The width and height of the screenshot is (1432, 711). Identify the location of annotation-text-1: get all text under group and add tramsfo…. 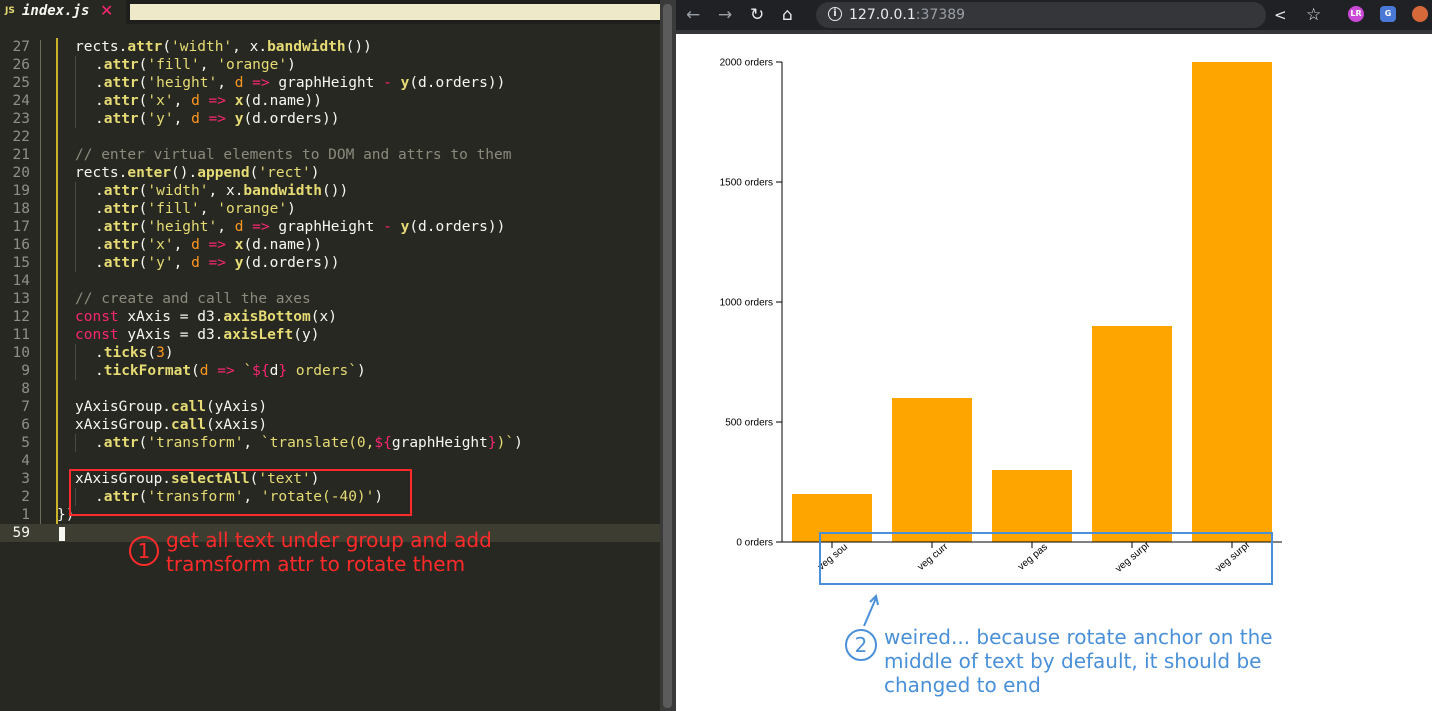
(329, 552).